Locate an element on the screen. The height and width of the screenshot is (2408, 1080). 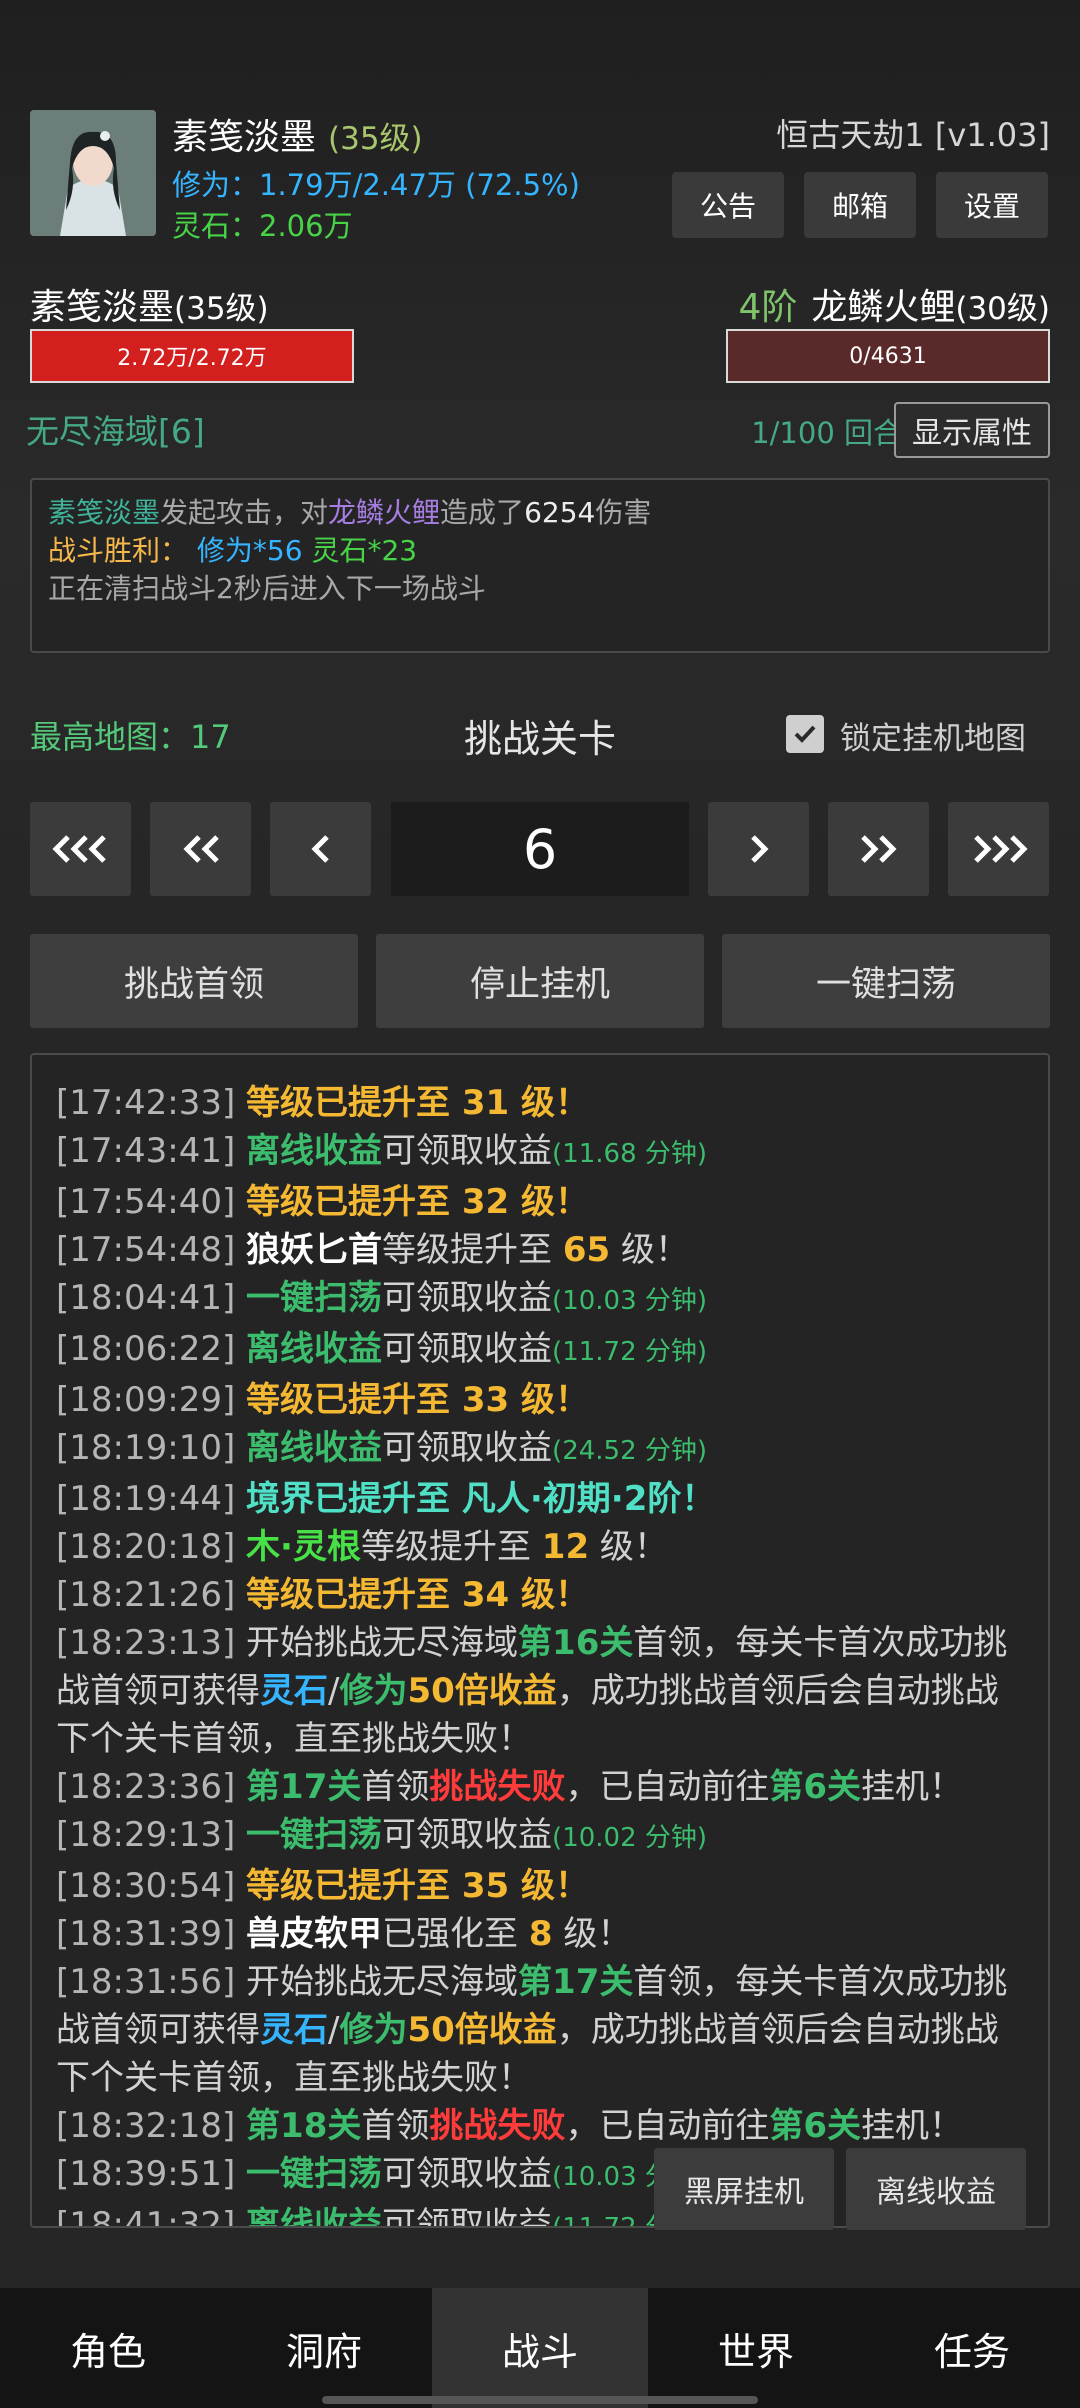
stage-prev-button is located at coordinates (320, 849).